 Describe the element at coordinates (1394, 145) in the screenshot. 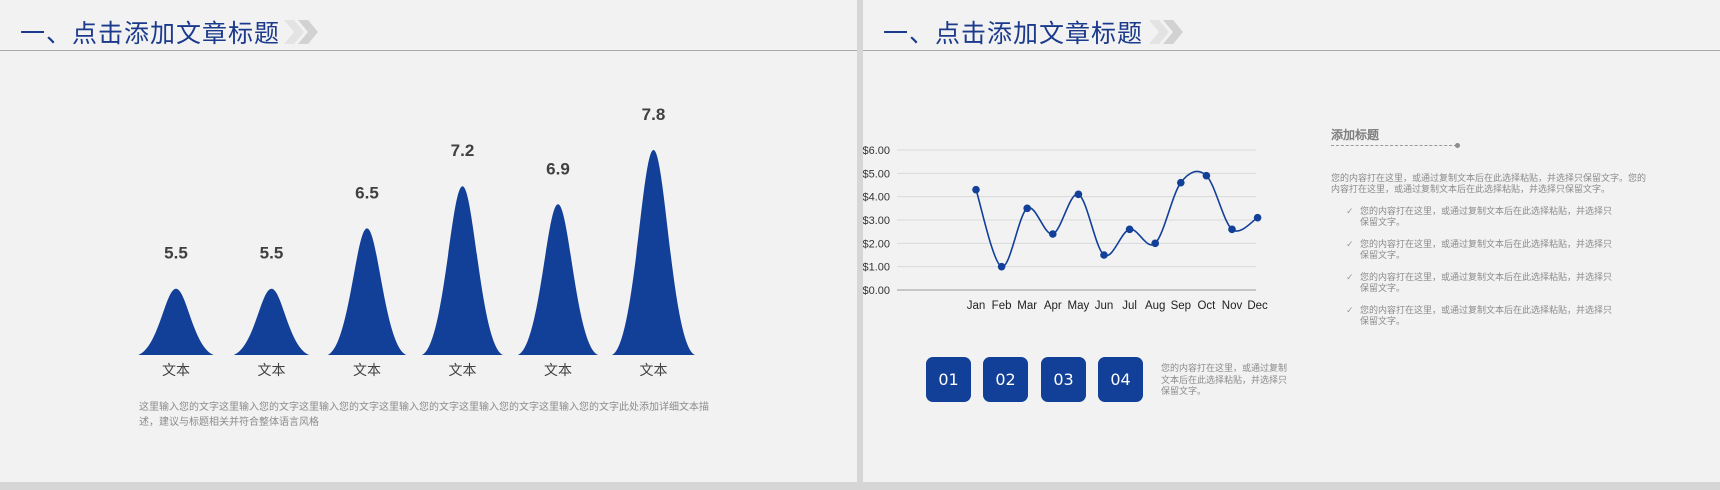

I see `side-divider` at that location.